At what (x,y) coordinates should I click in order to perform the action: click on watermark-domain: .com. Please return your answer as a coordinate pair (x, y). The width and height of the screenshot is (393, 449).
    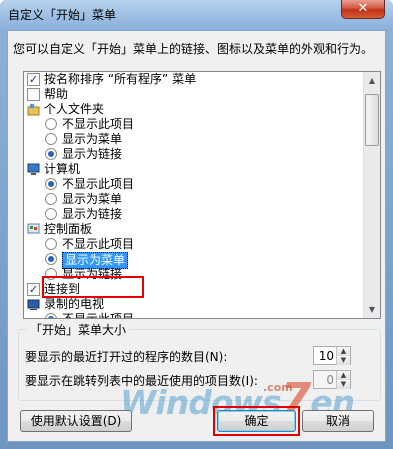
    Looking at the image, I should click on (278, 387).